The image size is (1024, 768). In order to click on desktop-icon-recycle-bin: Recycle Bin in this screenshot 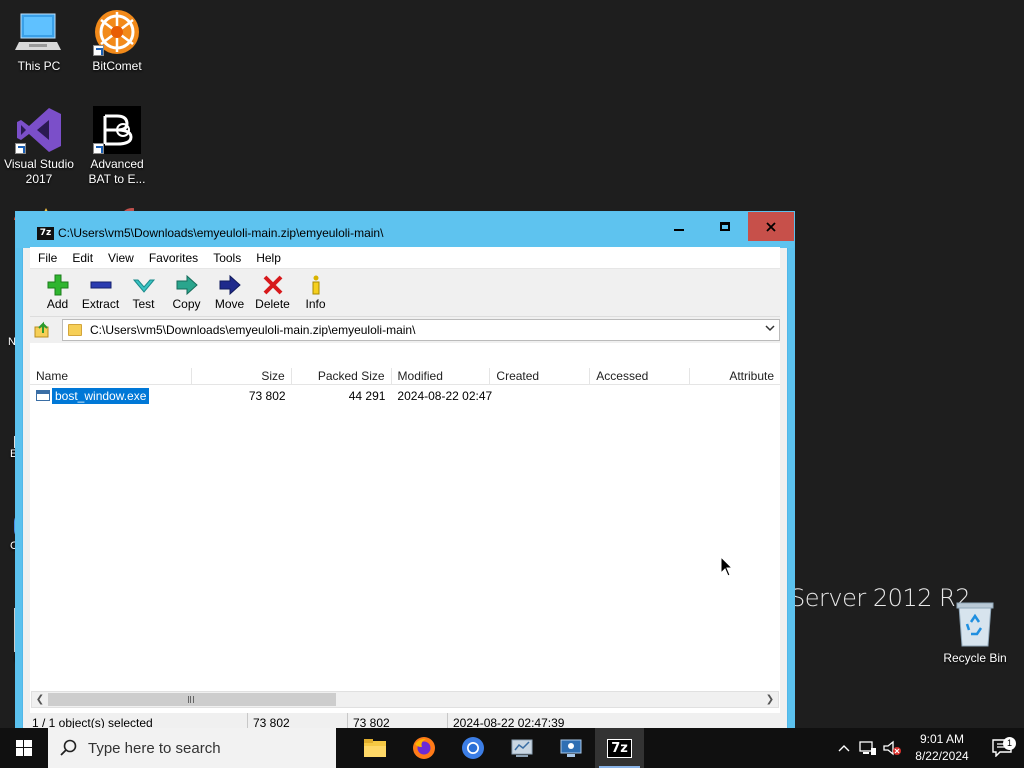, I will do `click(975, 633)`.